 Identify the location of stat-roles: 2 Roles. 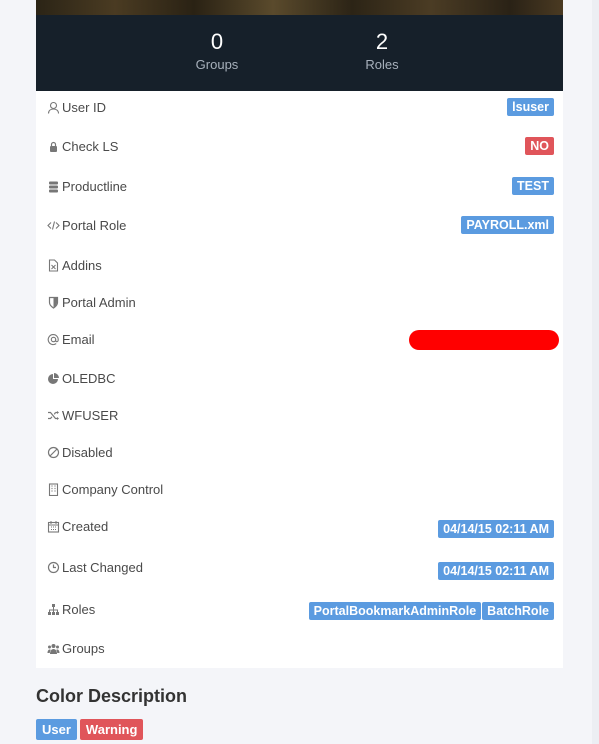
(382, 51).